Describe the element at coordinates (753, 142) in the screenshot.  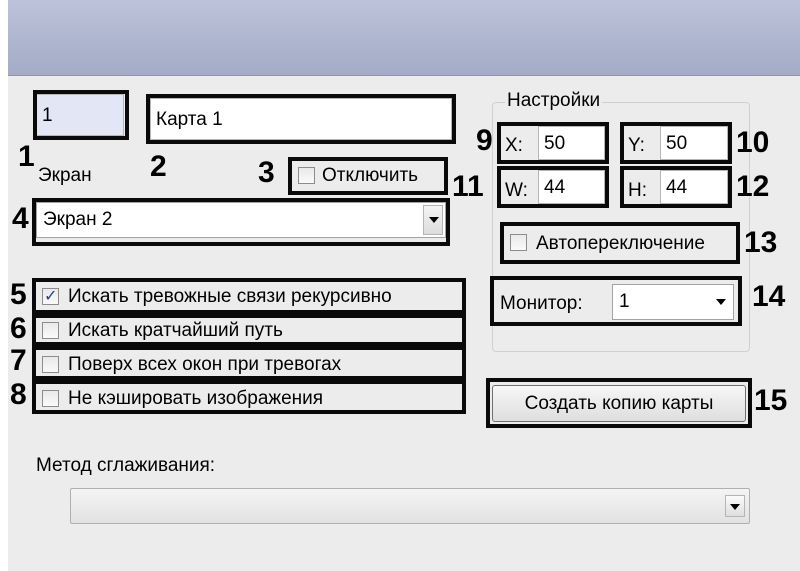
I see `callout-number-10: 10` at that location.